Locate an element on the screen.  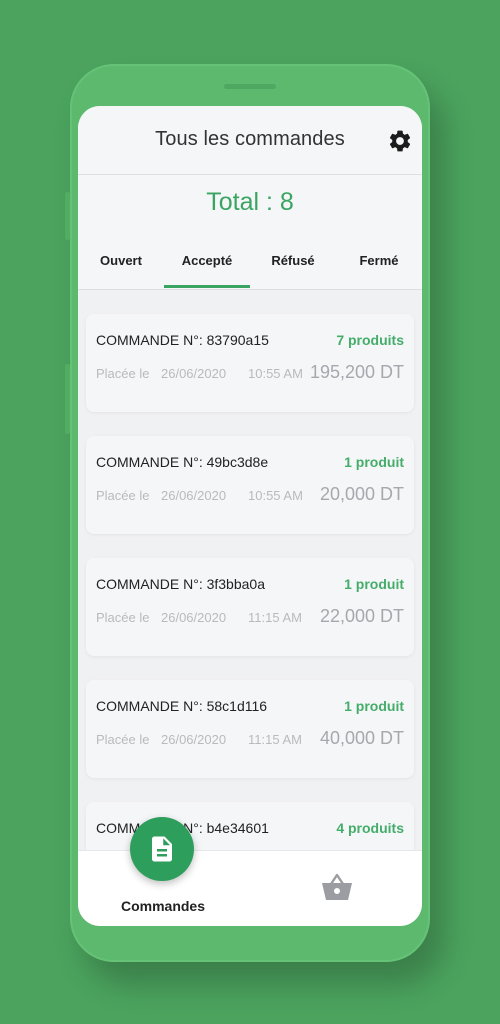
tab-ferme: Fermé is located at coordinates (379, 260).